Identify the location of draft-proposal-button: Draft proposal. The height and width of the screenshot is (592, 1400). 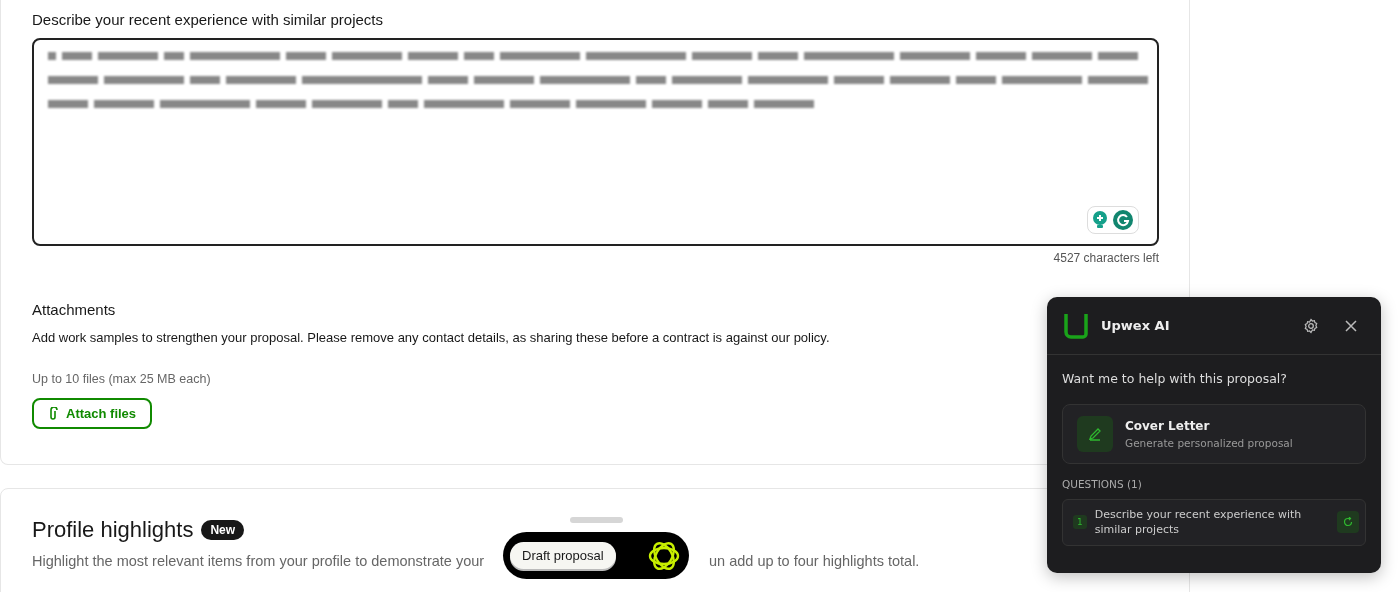
(563, 555).